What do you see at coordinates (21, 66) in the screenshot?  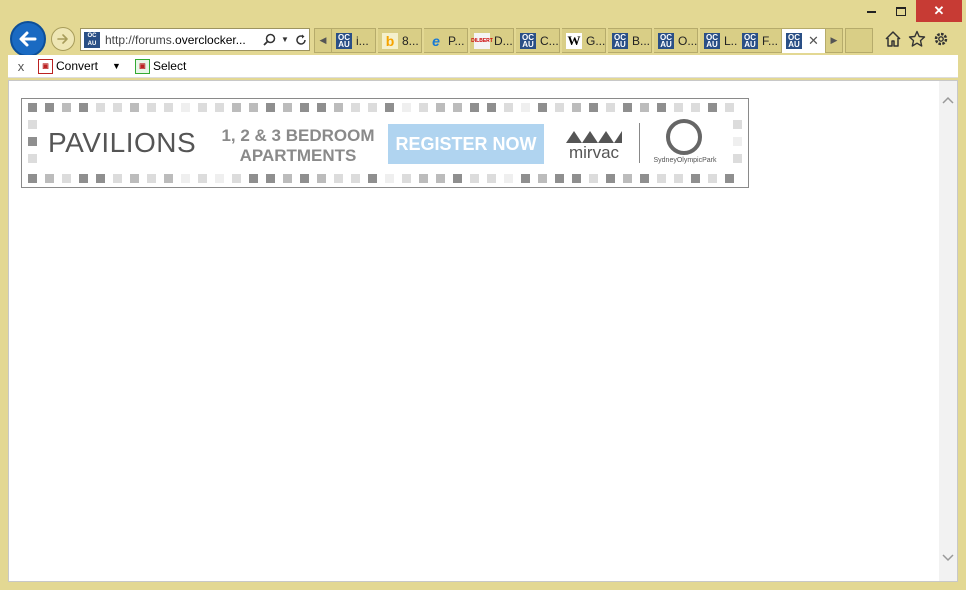 I see `command-bar-close-icon: x` at bounding box center [21, 66].